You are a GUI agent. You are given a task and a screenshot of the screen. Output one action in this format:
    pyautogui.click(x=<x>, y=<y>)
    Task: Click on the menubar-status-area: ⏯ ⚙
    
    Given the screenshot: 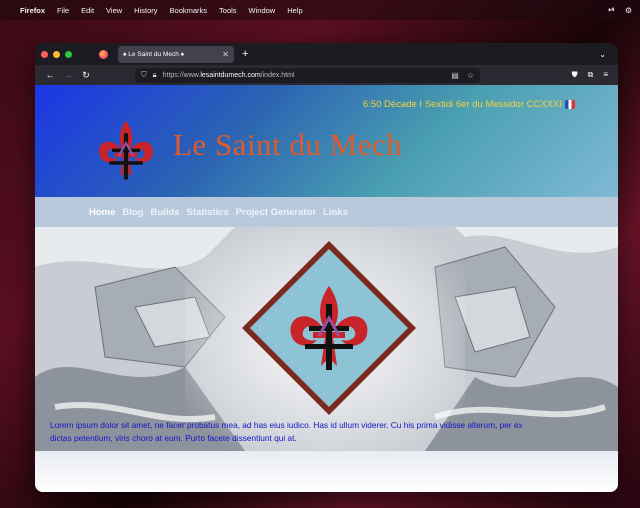 What is the action you would take?
    pyautogui.click(x=620, y=10)
    